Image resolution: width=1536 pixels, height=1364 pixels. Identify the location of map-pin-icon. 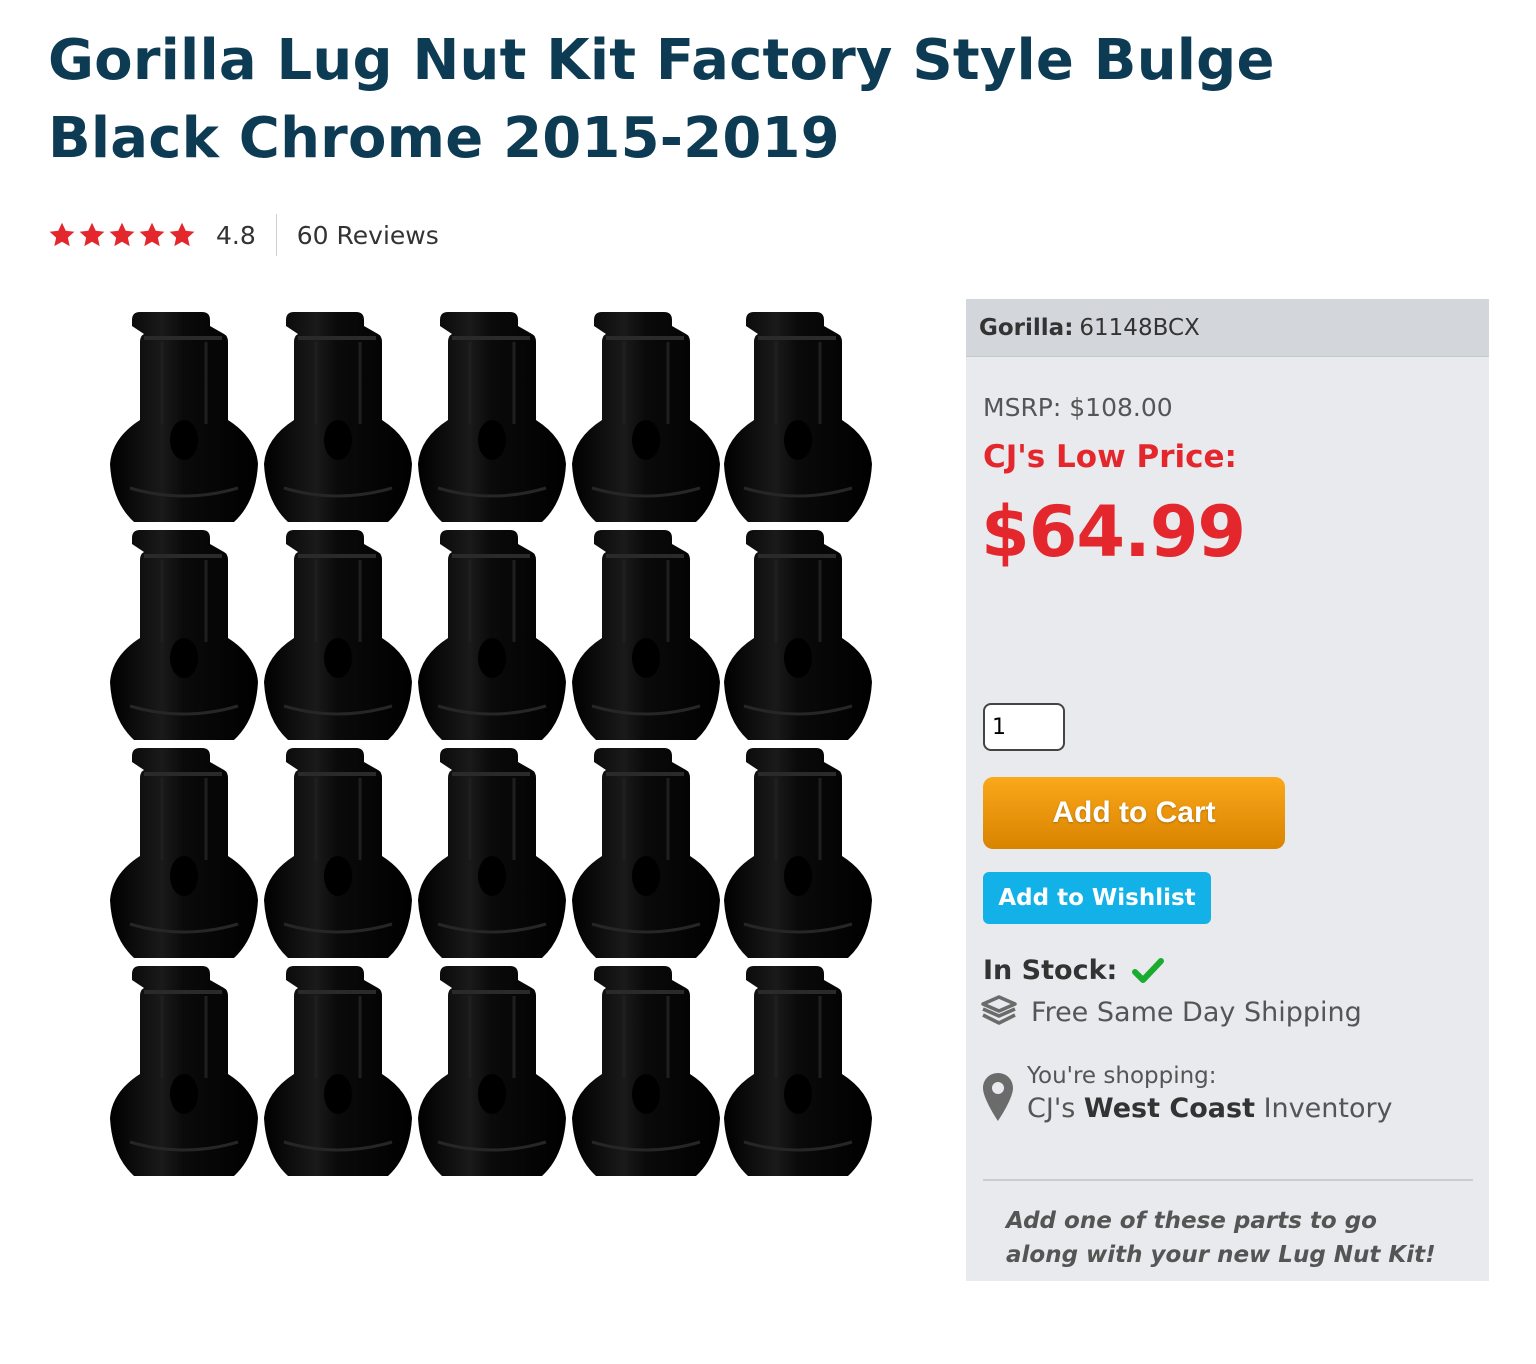
(998, 1097).